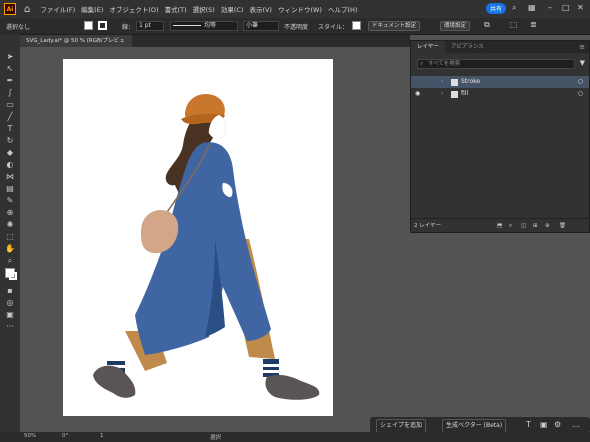 The image size is (590, 442). I want to click on artboard-number: 1, so click(102, 436).